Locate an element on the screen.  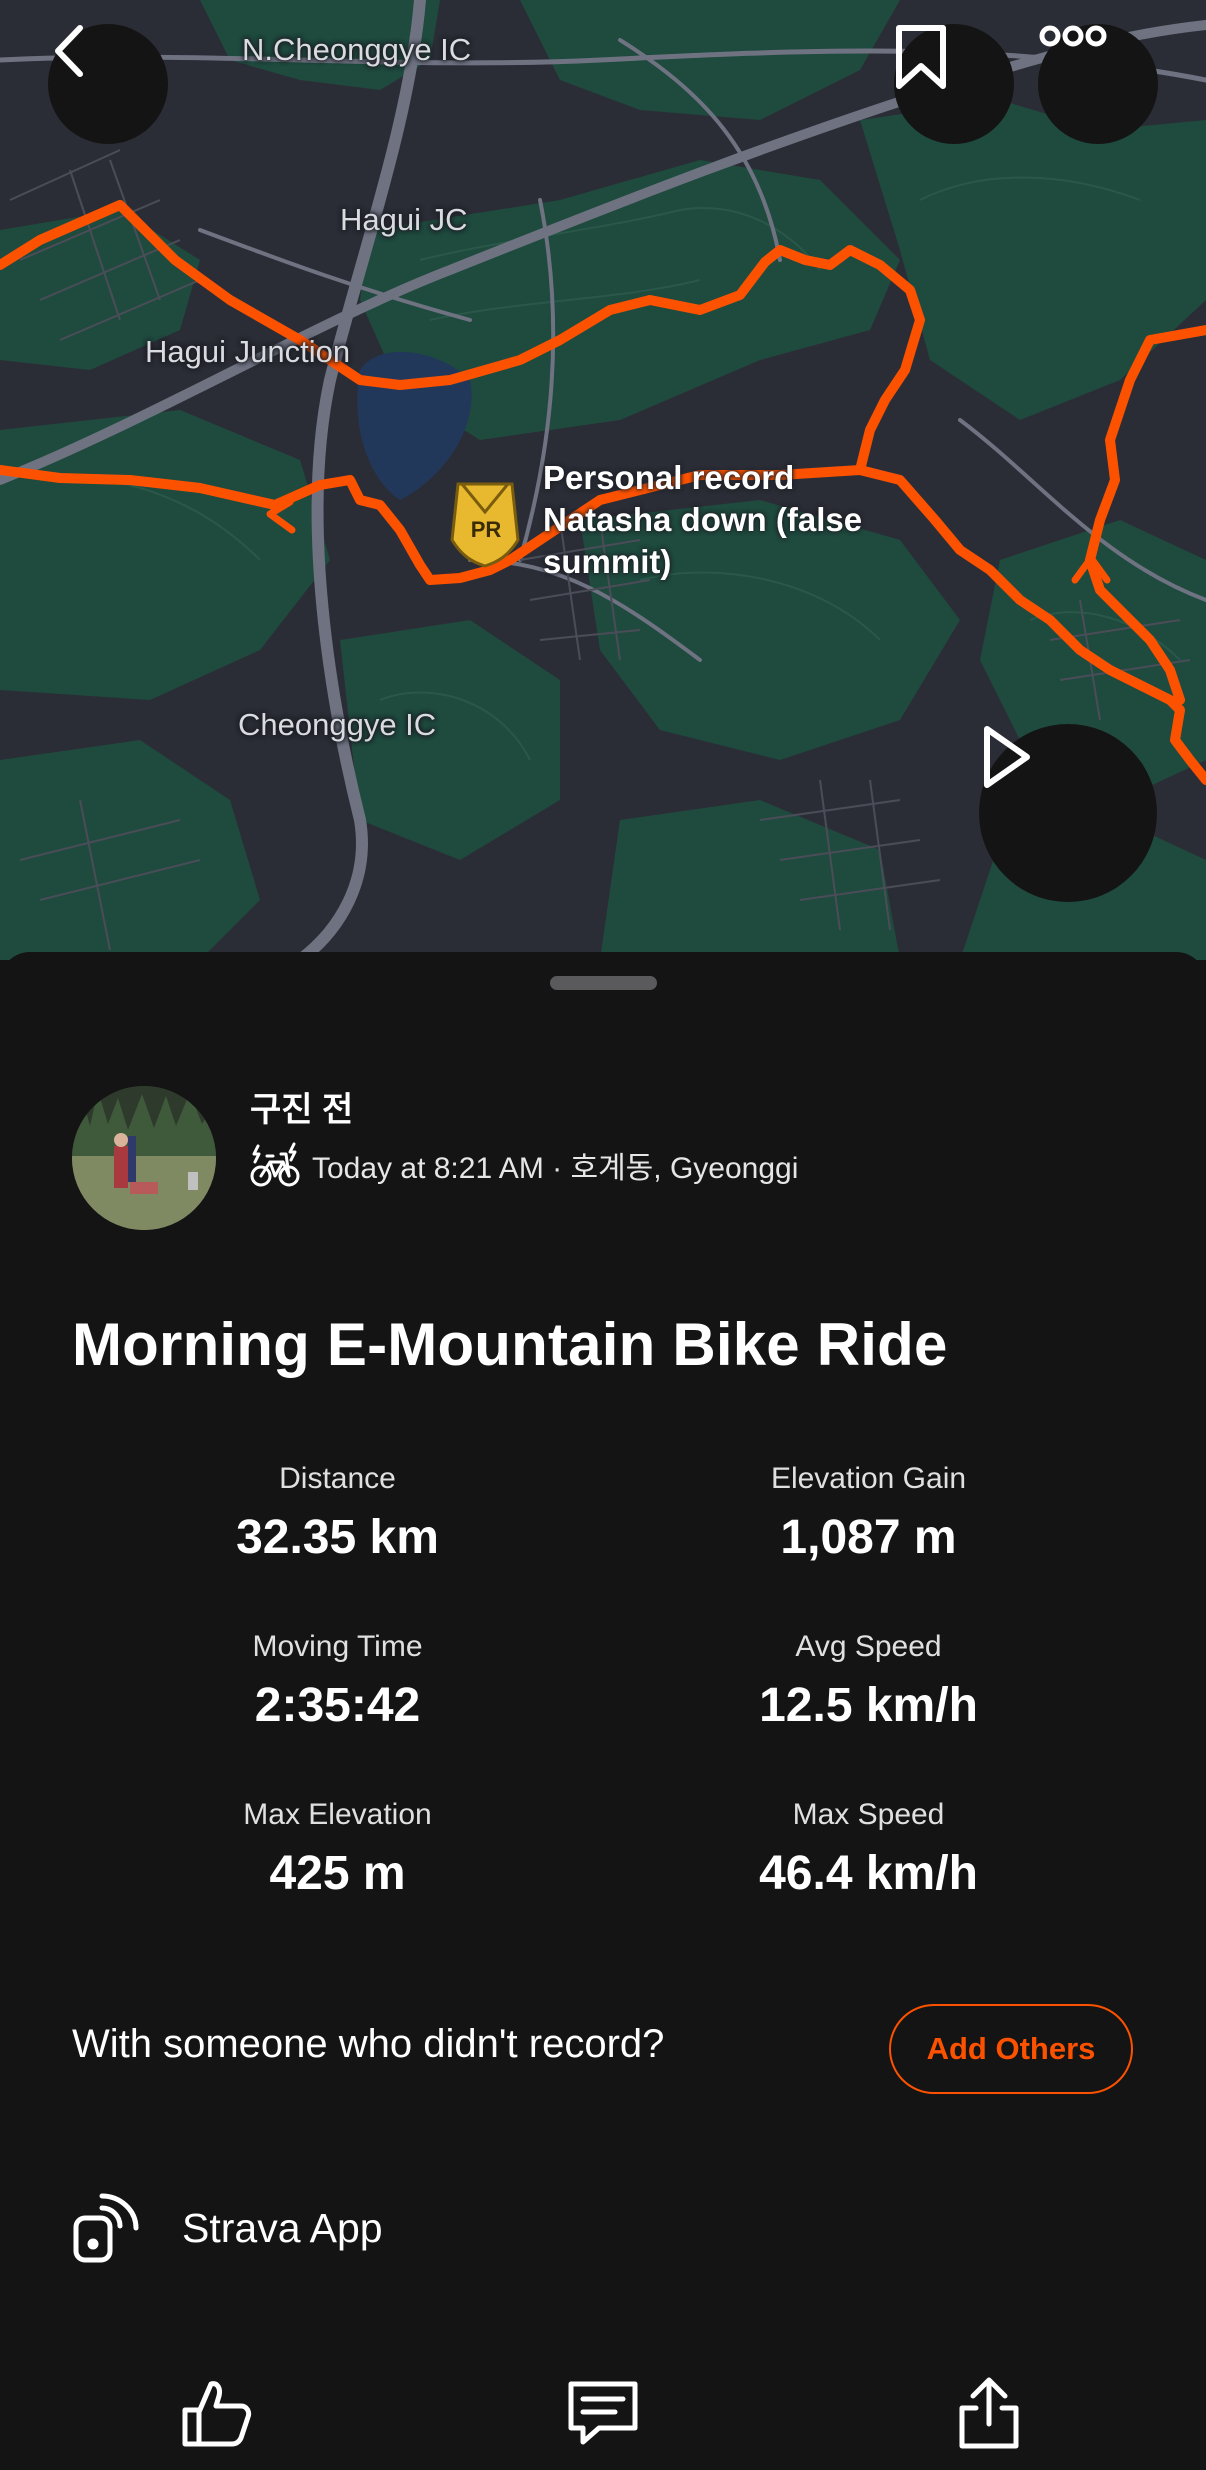
thumbs-up-icon is located at coordinates (217, 2414).